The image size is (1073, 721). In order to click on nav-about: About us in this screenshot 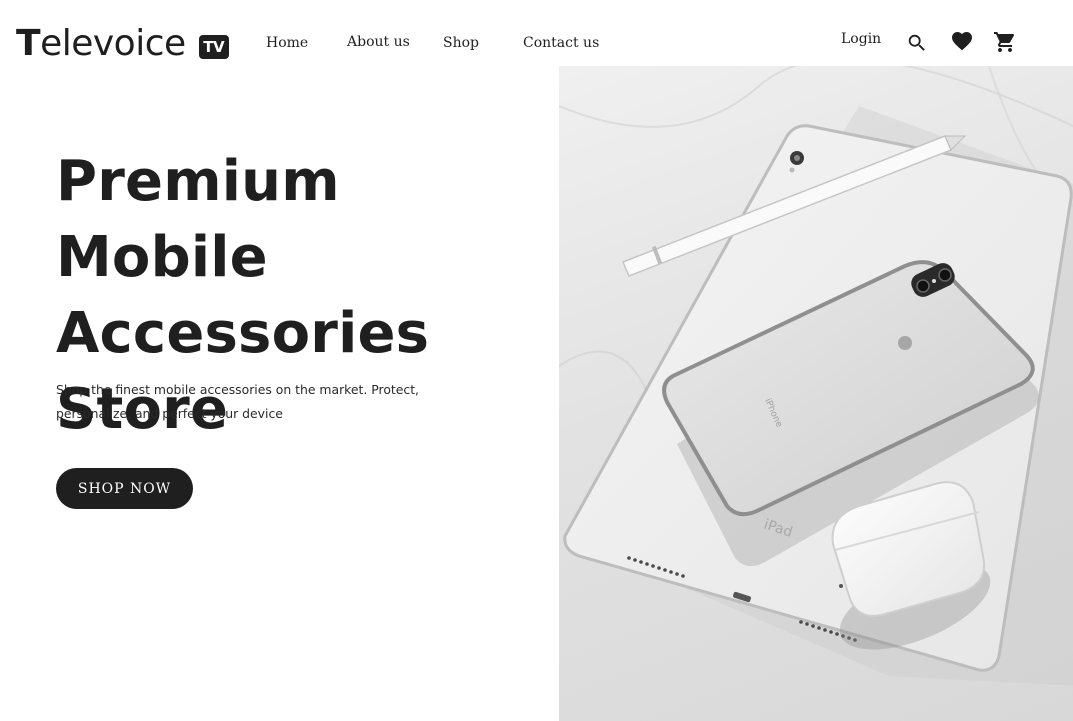, I will do `click(378, 42)`.